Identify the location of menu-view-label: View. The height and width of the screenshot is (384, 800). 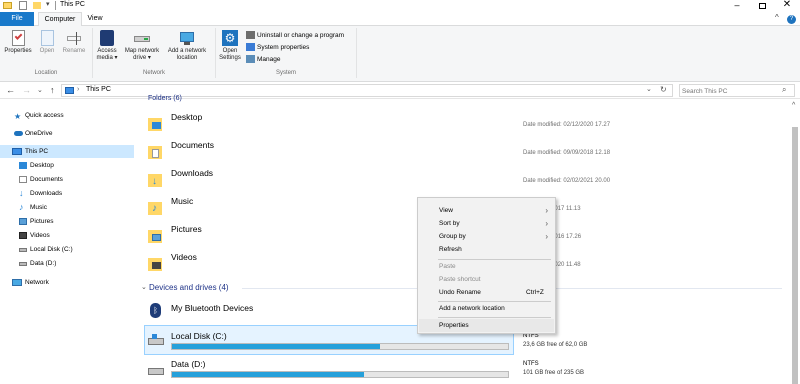
(446, 210).